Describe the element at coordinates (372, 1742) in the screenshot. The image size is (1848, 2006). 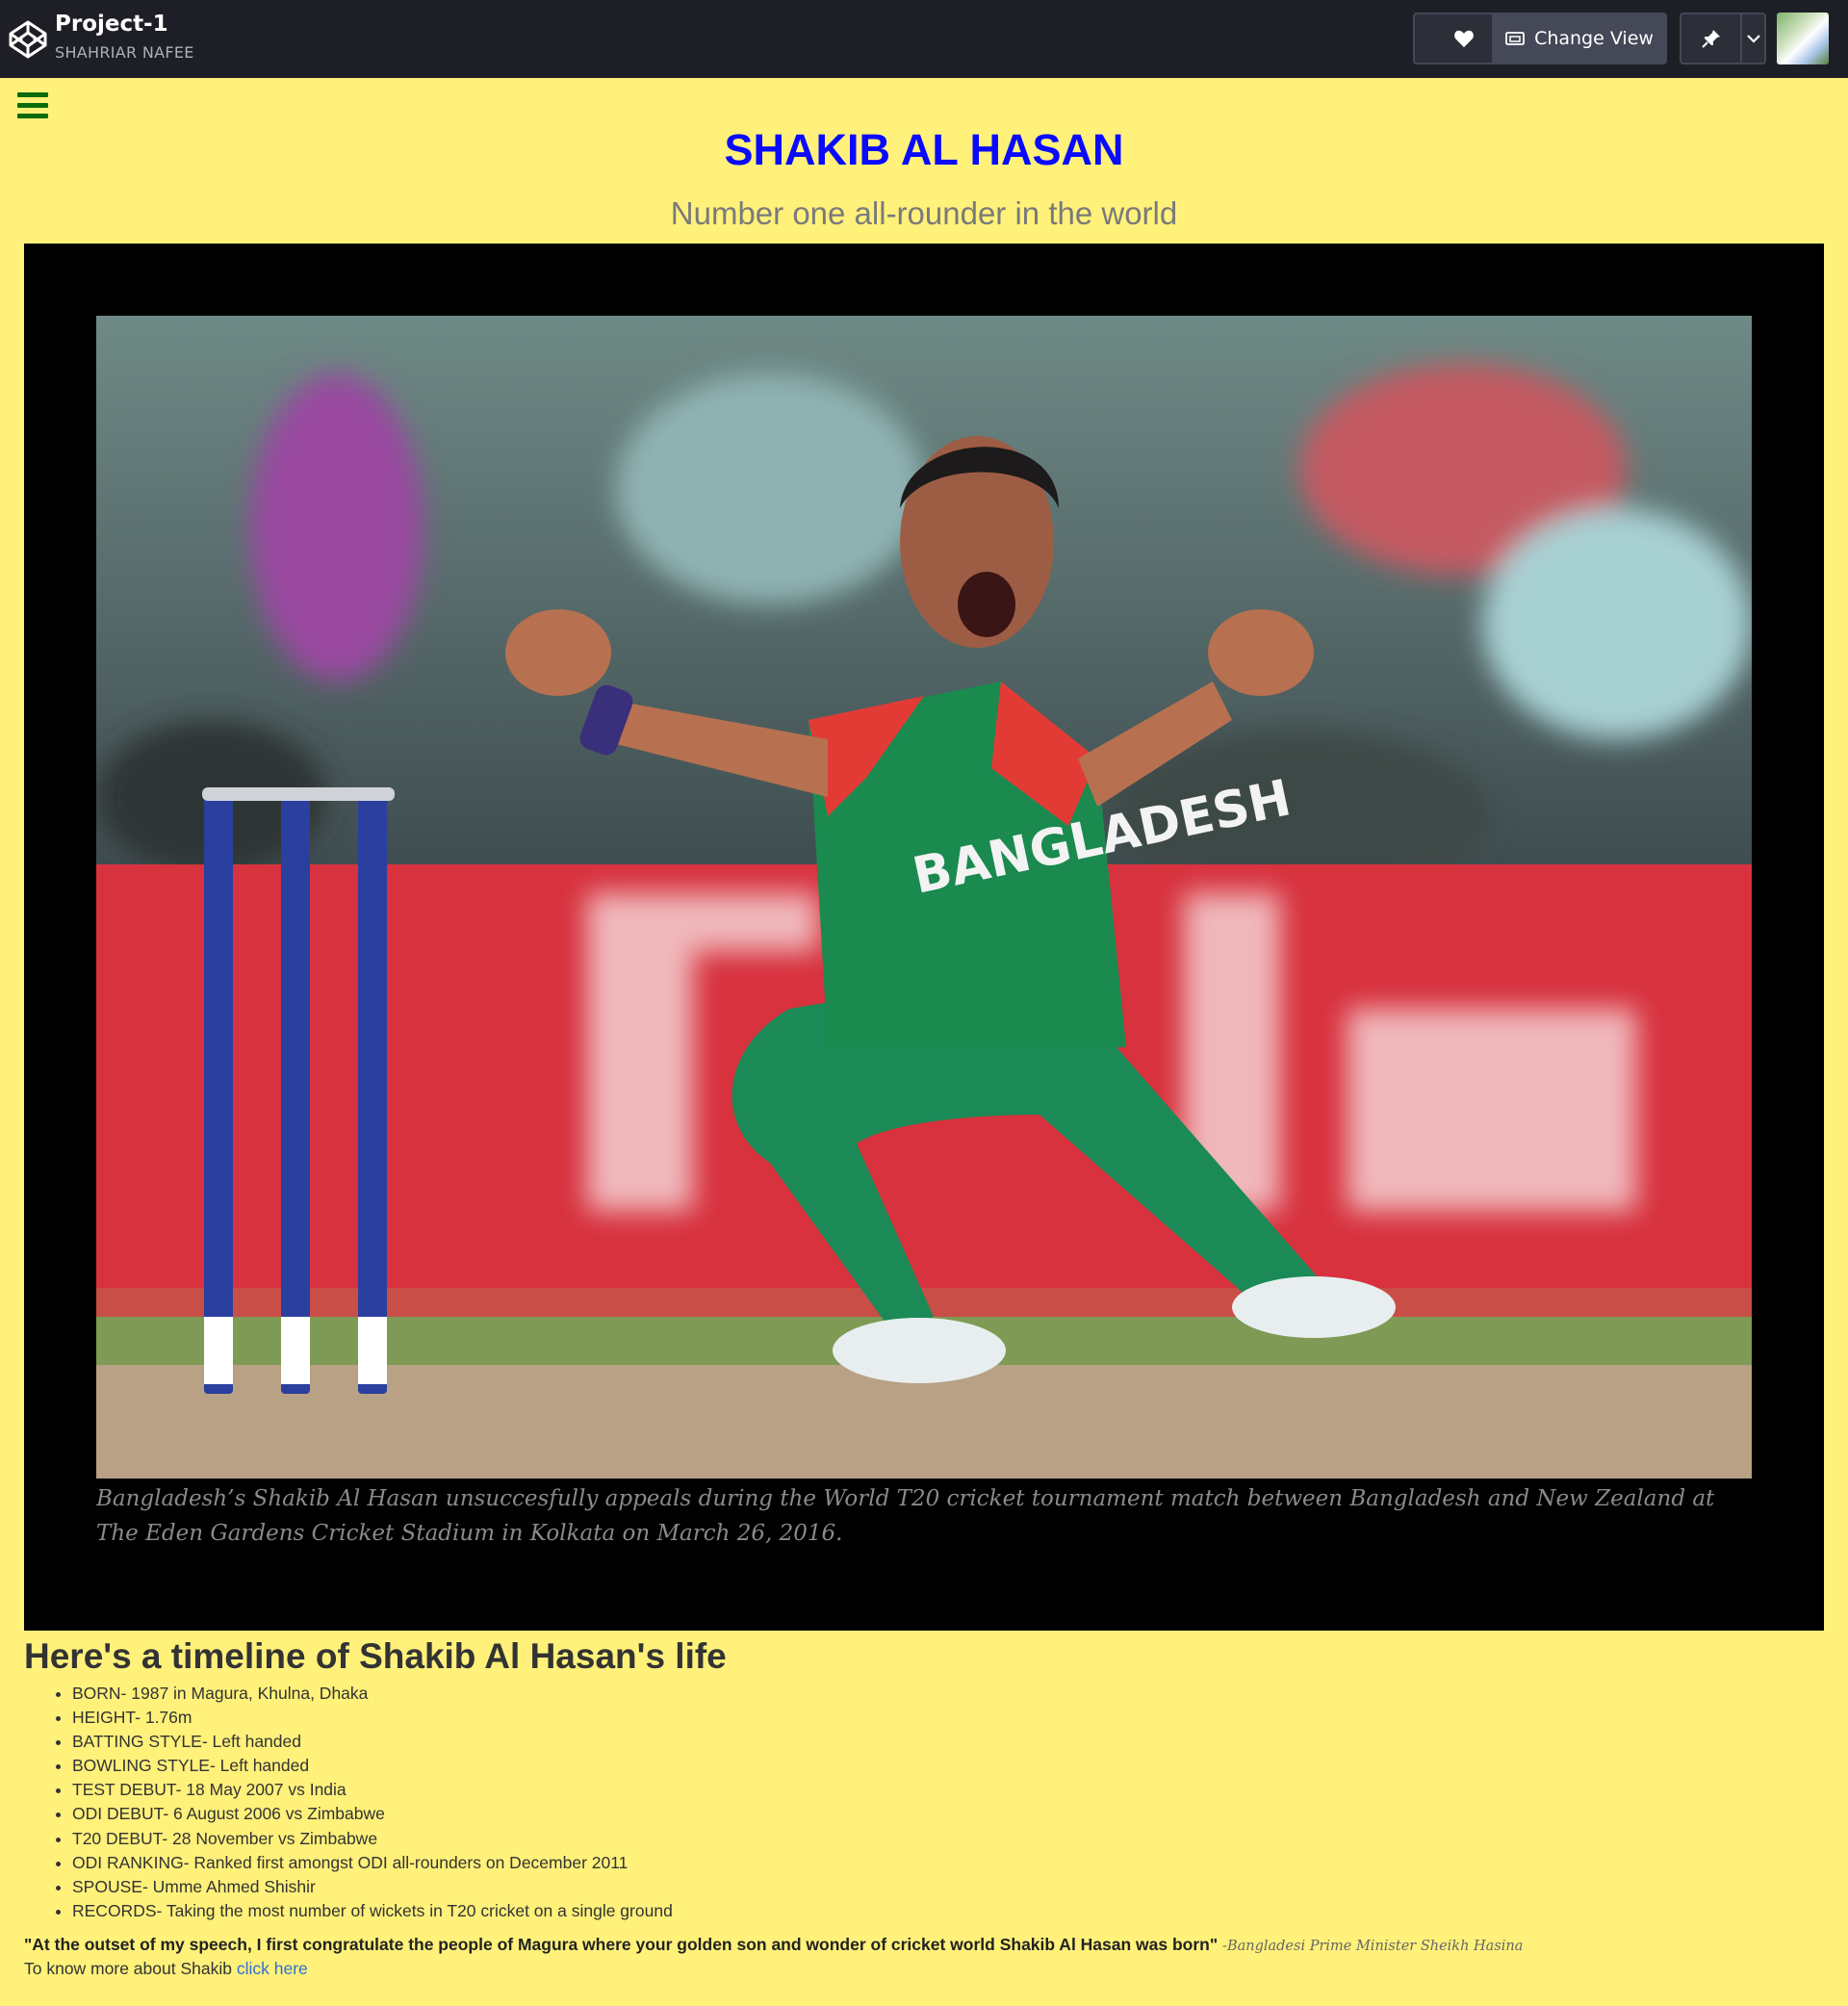
I see `list-item: BATTING STYLE- Left handed` at that location.